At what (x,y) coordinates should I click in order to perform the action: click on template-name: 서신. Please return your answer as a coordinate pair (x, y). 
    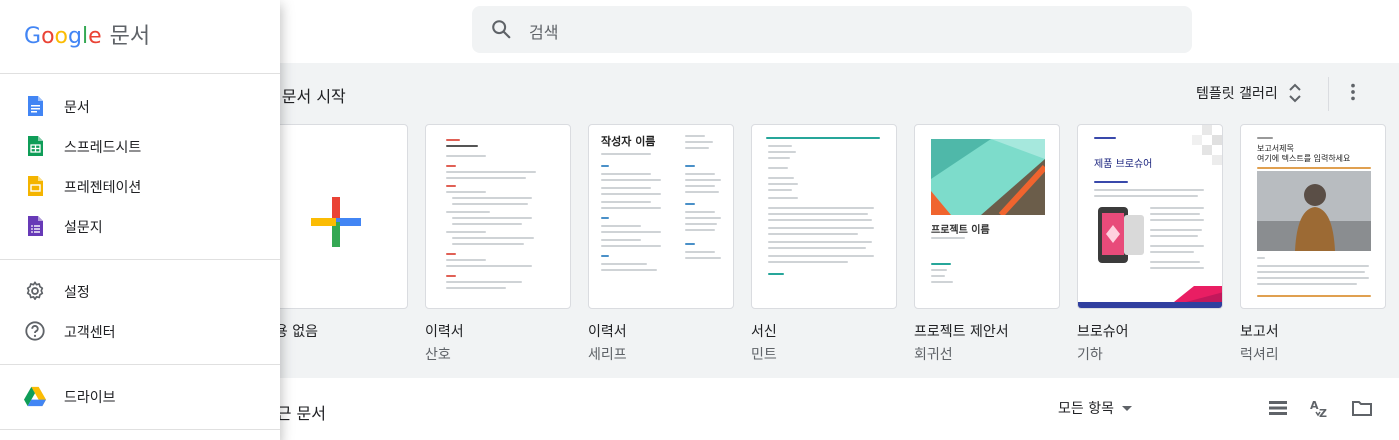
    Looking at the image, I should click on (764, 332).